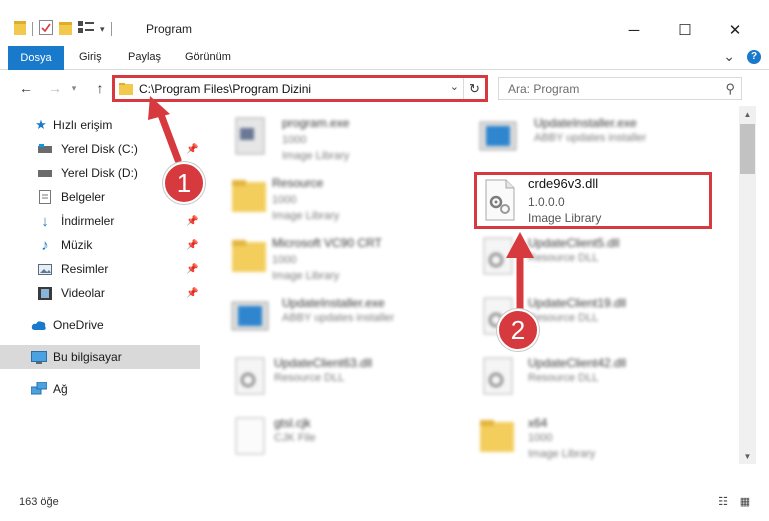 This screenshot has width=769, height=521. What do you see at coordinates (184, 183) in the screenshot?
I see `step-1-badge: 1` at bounding box center [184, 183].